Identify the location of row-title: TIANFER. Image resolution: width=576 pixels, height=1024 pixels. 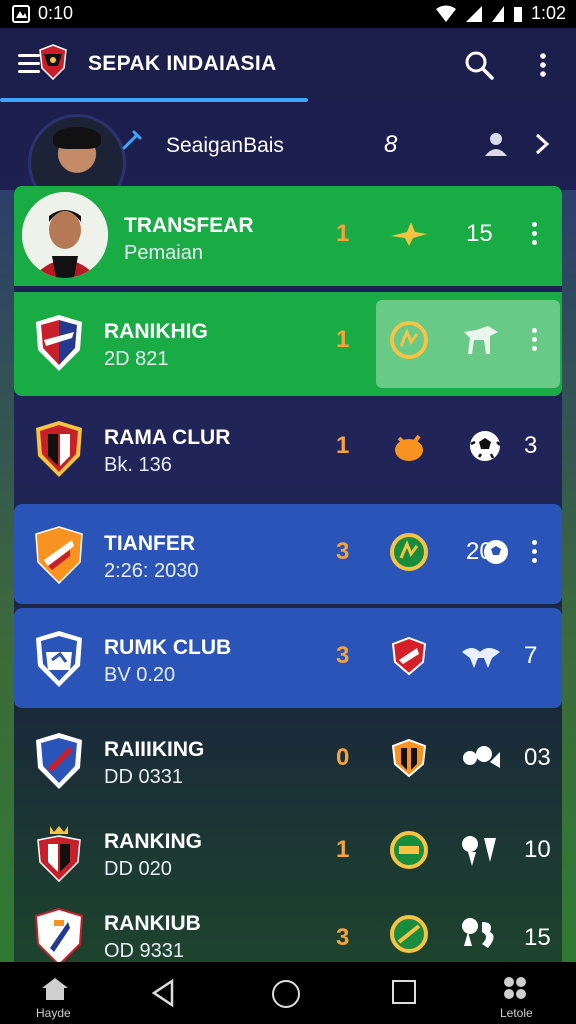
(149, 543).